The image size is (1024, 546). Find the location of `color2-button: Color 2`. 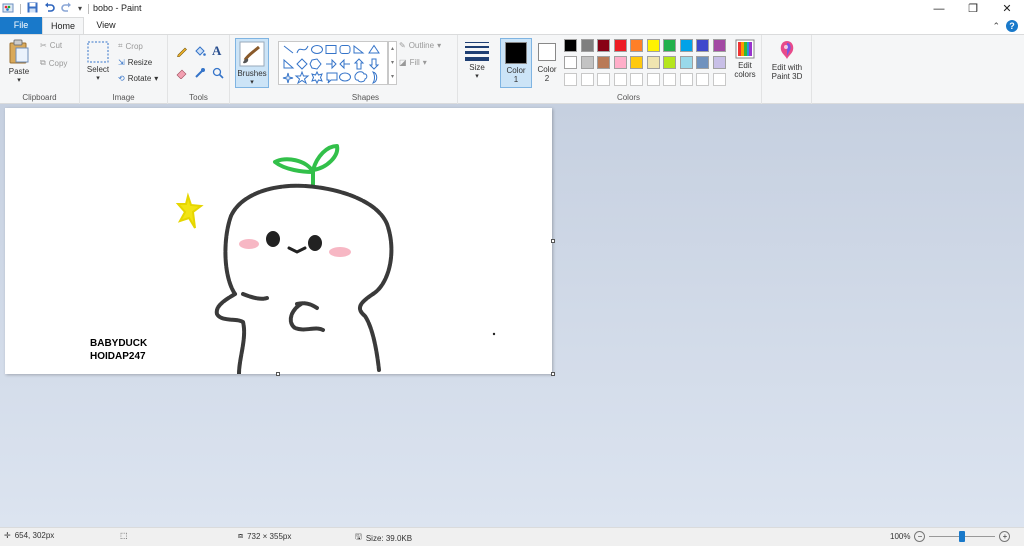

color2-button: Color 2 is located at coordinates (547, 63).